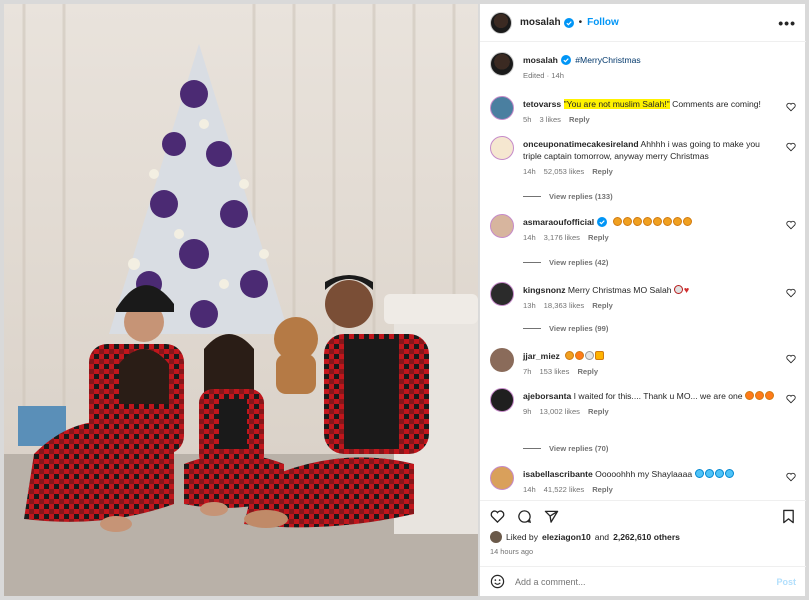  Describe the element at coordinates (542, 104) in the screenshot. I see `comment-username: tetovarss` at that location.